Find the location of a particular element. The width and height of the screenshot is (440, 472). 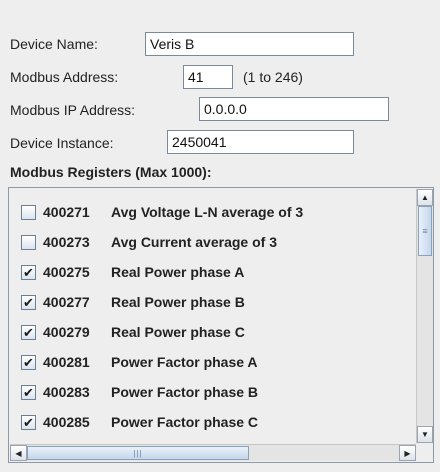

register-description: Real Power phase B is located at coordinates (178, 302).